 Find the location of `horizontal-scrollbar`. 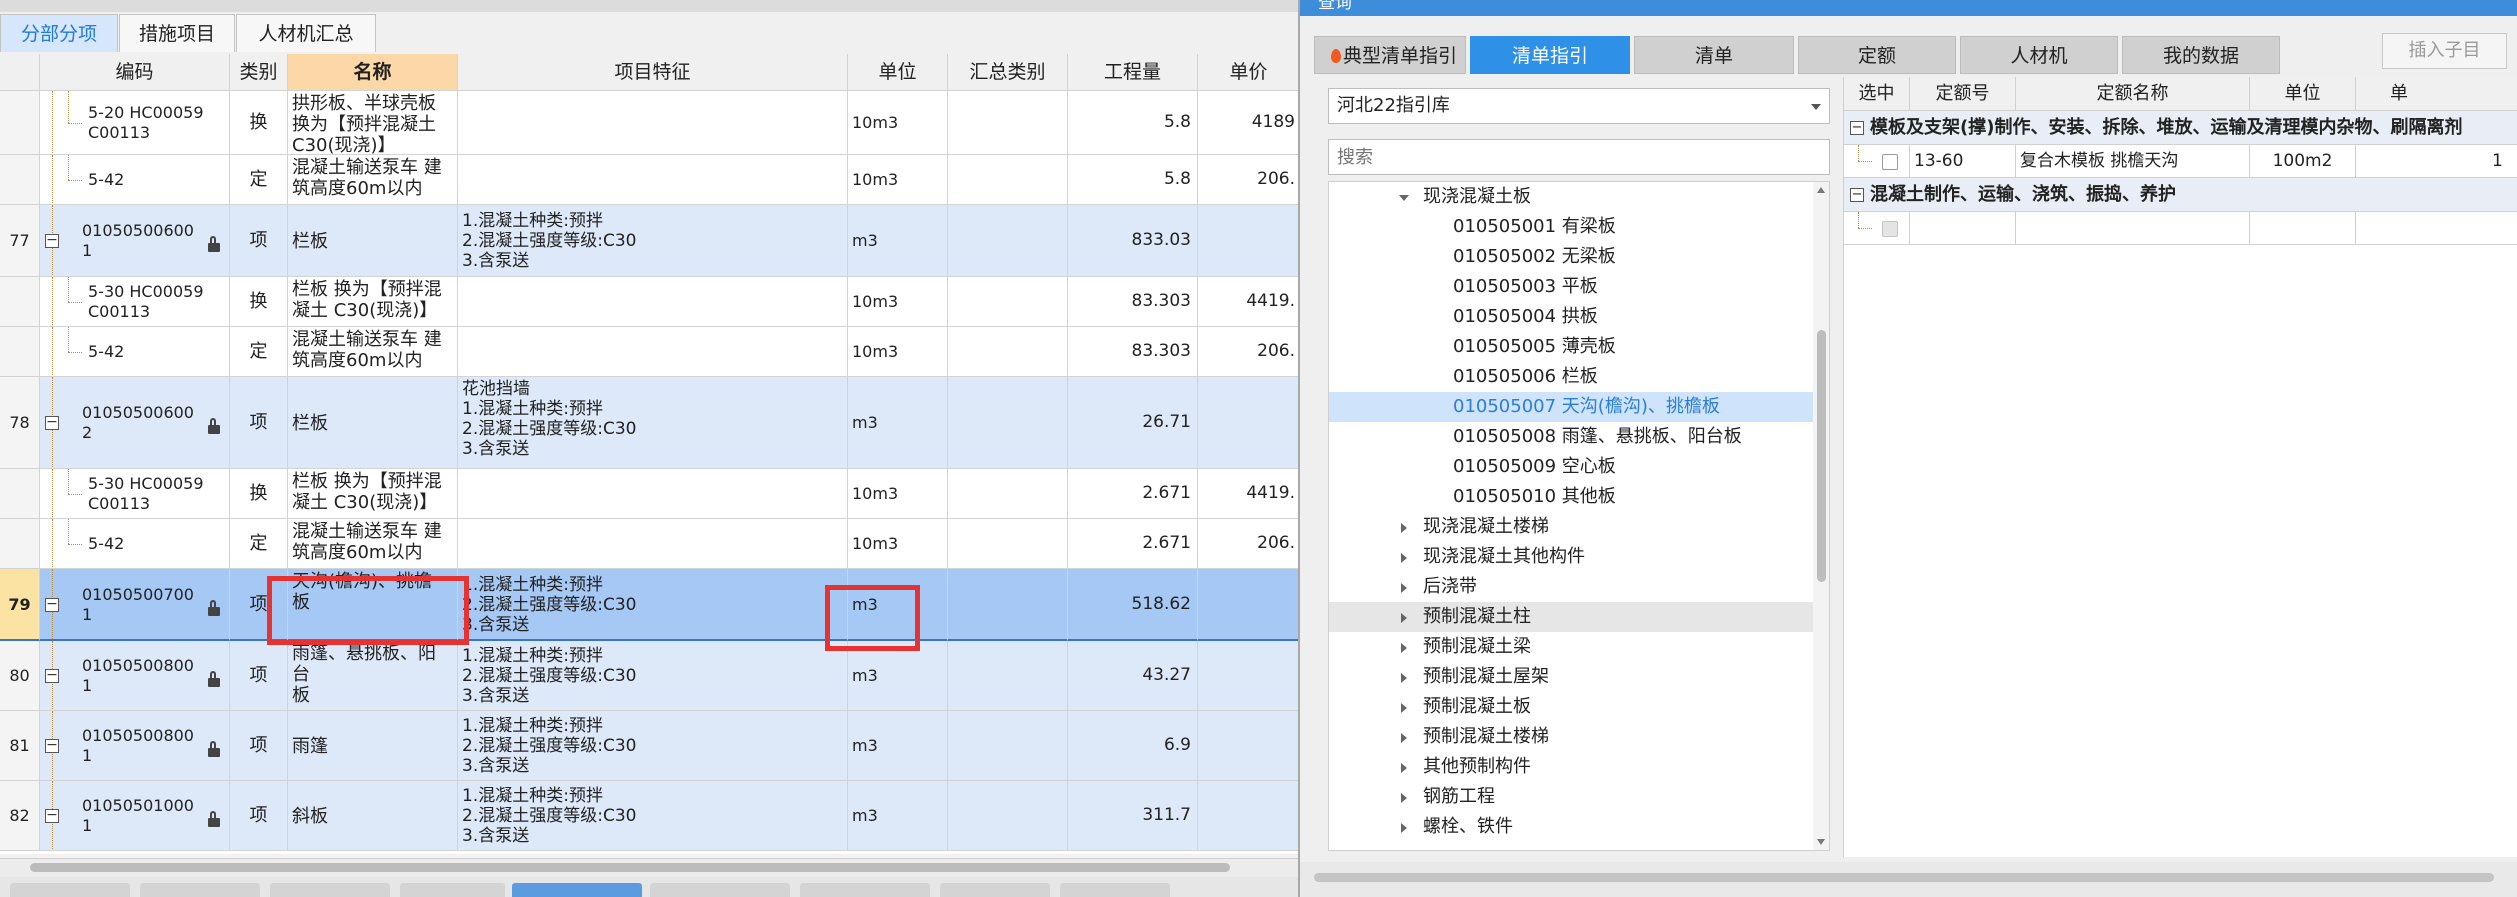

horizontal-scrollbar is located at coordinates (650, 867).